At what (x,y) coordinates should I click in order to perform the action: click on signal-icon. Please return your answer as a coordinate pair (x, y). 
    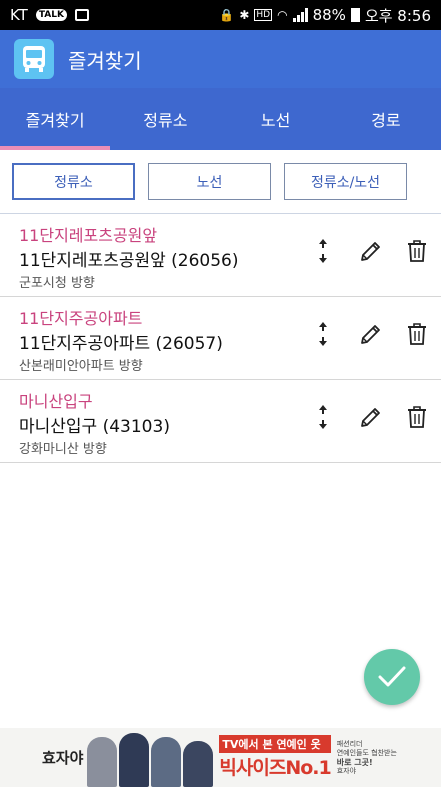
    Looking at the image, I should click on (300, 15).